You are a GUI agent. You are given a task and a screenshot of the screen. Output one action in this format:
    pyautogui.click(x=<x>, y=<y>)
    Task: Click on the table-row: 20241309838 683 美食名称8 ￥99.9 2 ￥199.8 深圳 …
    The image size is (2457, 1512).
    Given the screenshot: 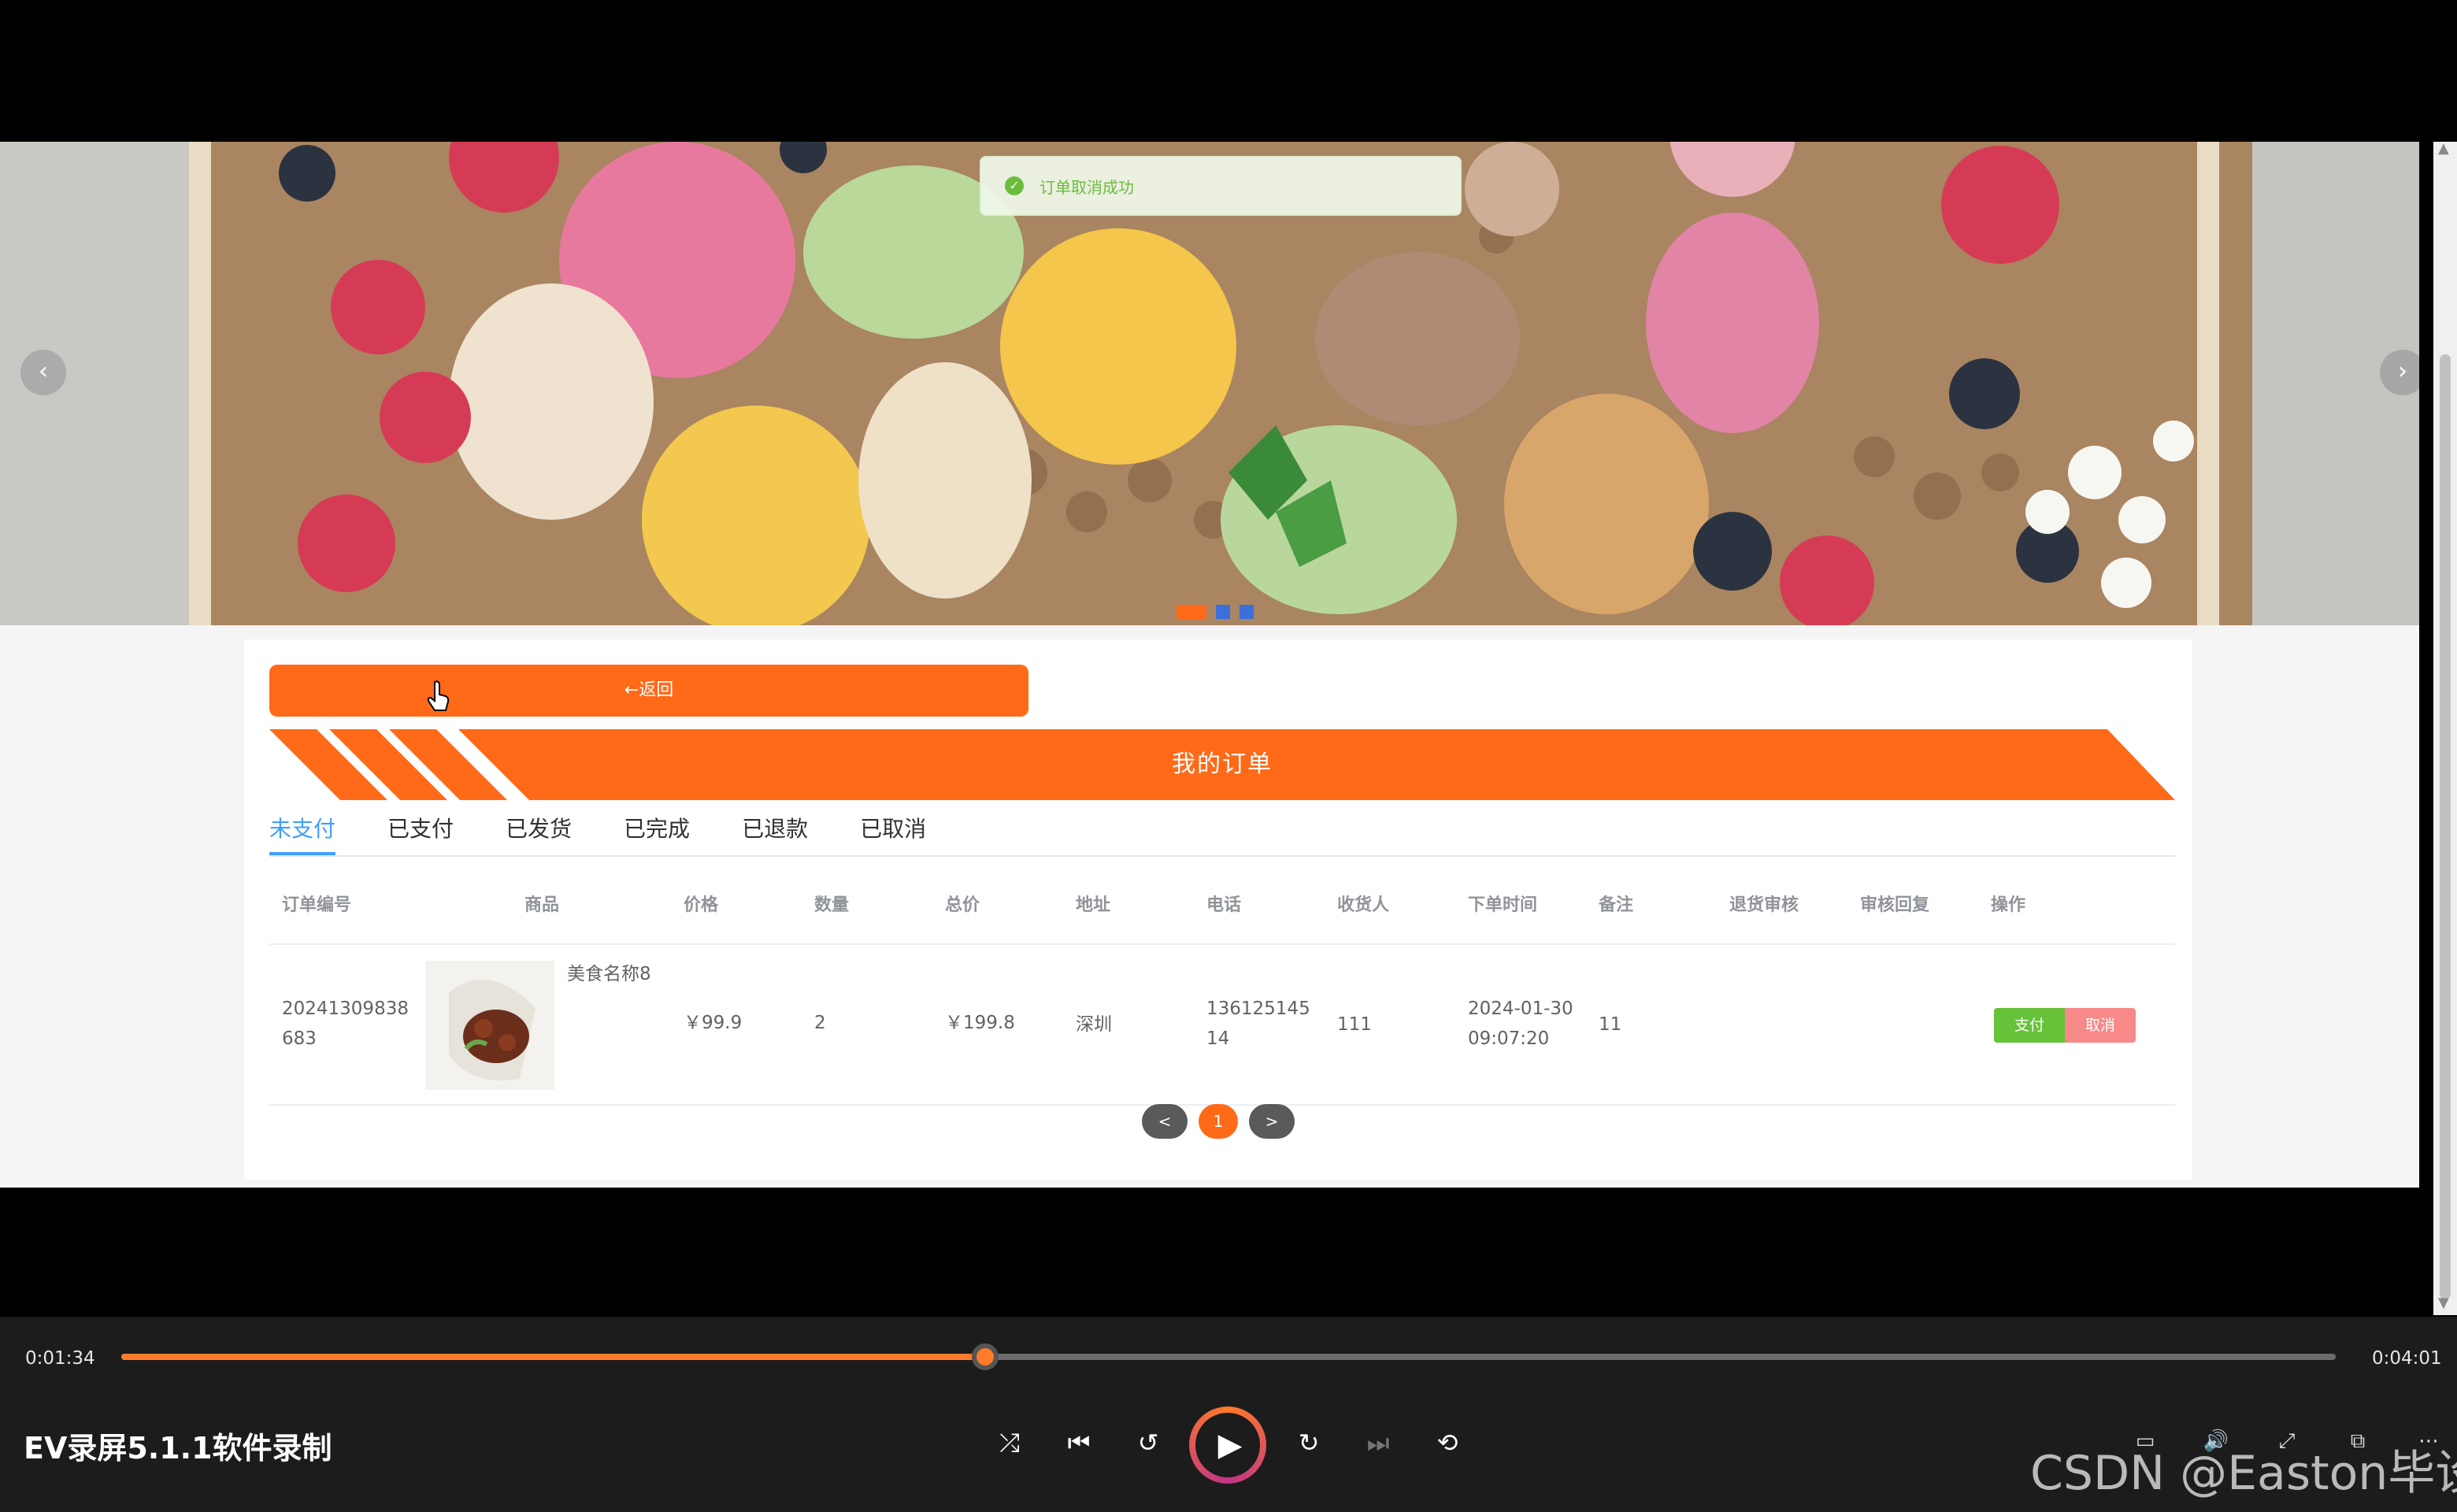 What is the action you would take?
    pyautogui.click(x=1222, y=1025)
    